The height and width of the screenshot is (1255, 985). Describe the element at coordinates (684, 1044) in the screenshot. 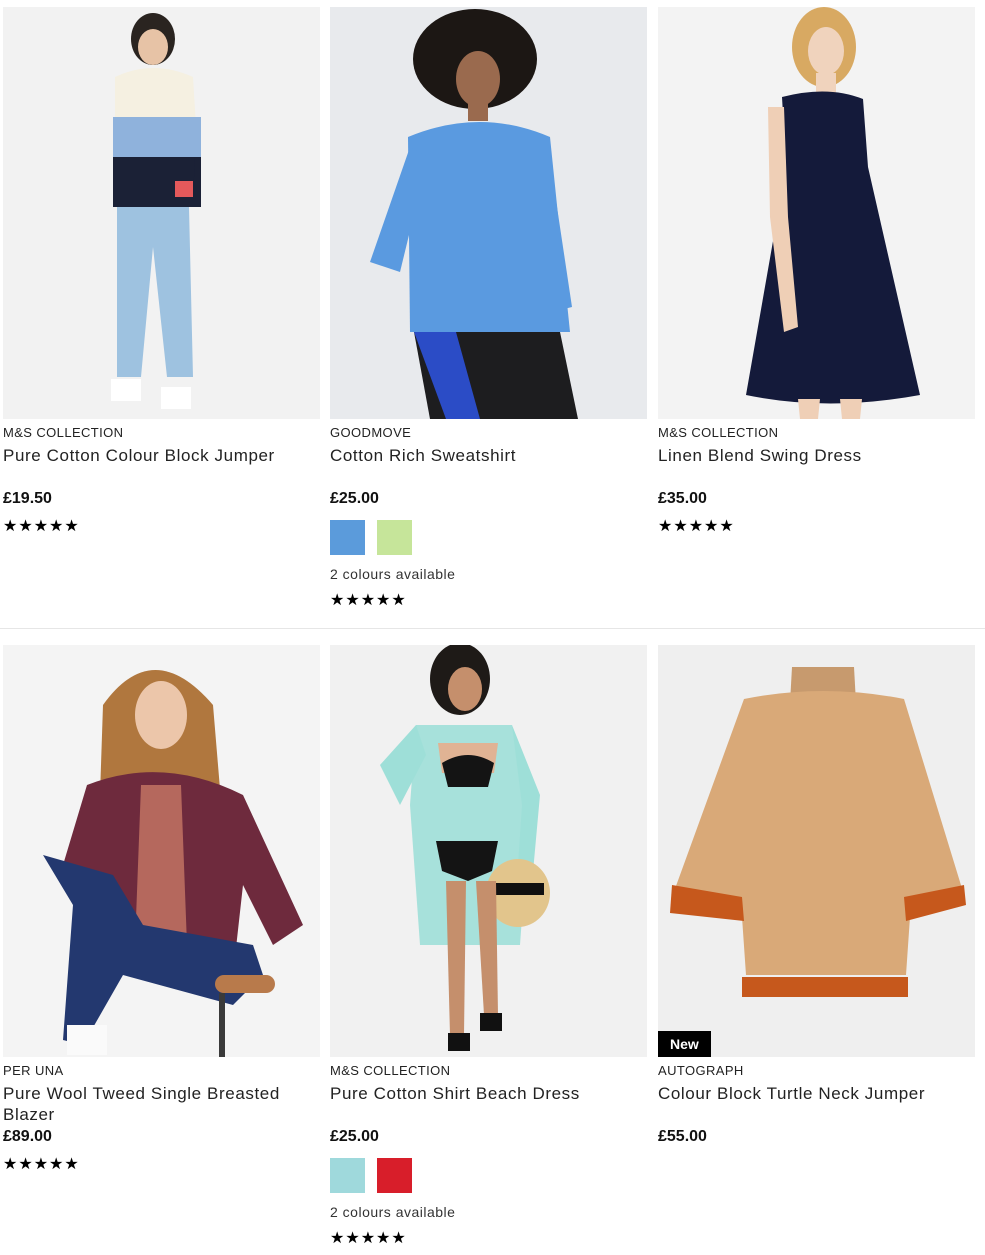

I see `new-badge: New` at that location.